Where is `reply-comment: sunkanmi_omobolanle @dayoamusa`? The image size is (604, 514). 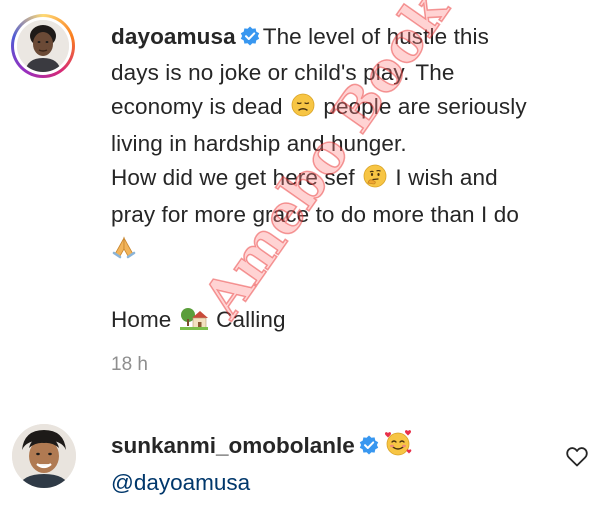 reply-comment: sunkanmi_omobolanle @dayoamusa is located at coordinates (262, 464).